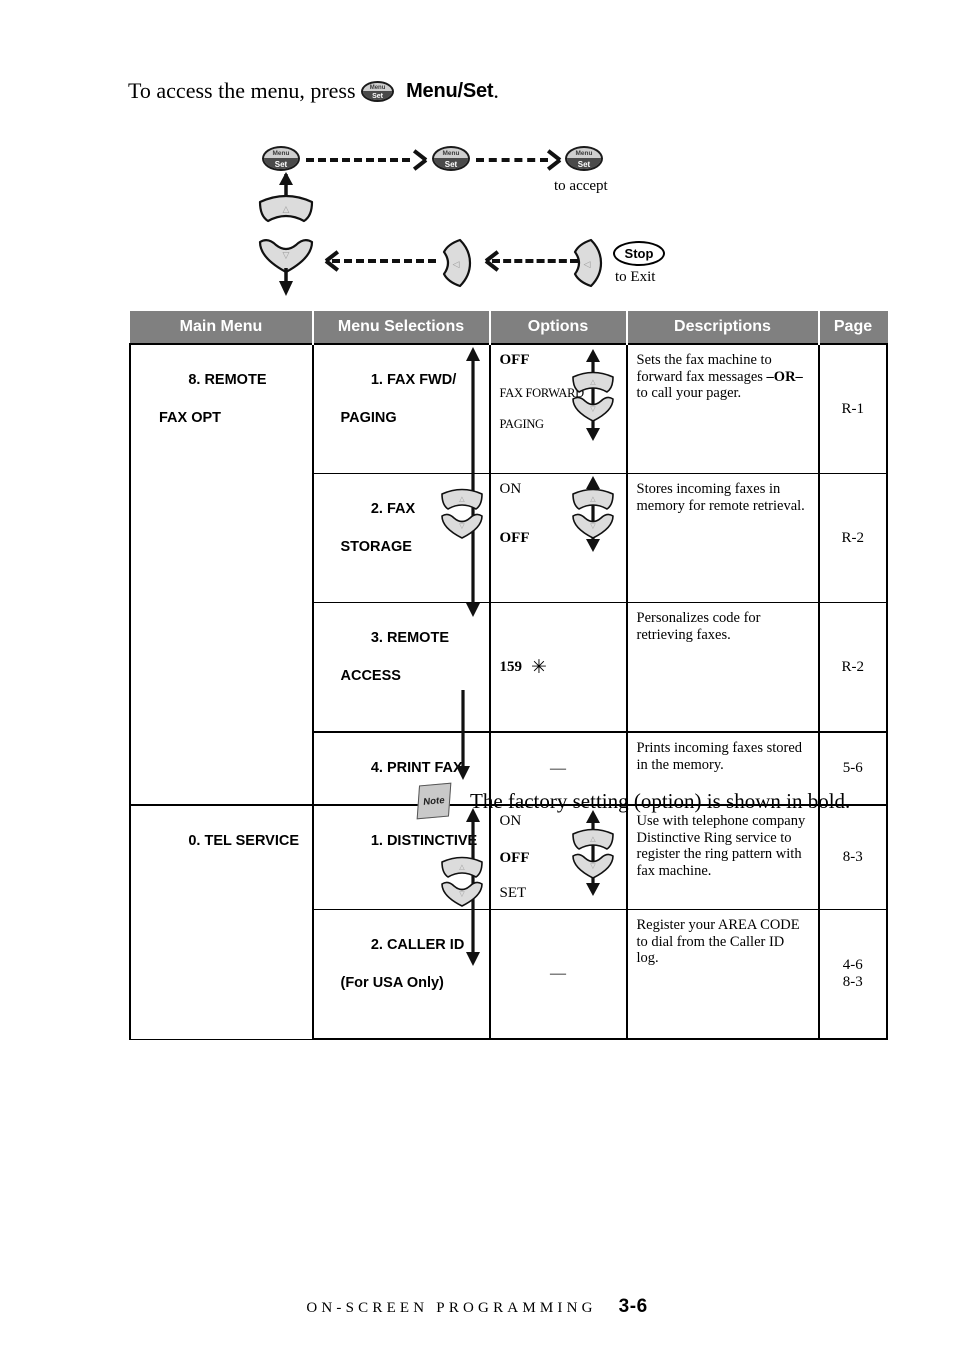  I want to click on cell-options-remote-access: 159 ✳, so click(557, 667).